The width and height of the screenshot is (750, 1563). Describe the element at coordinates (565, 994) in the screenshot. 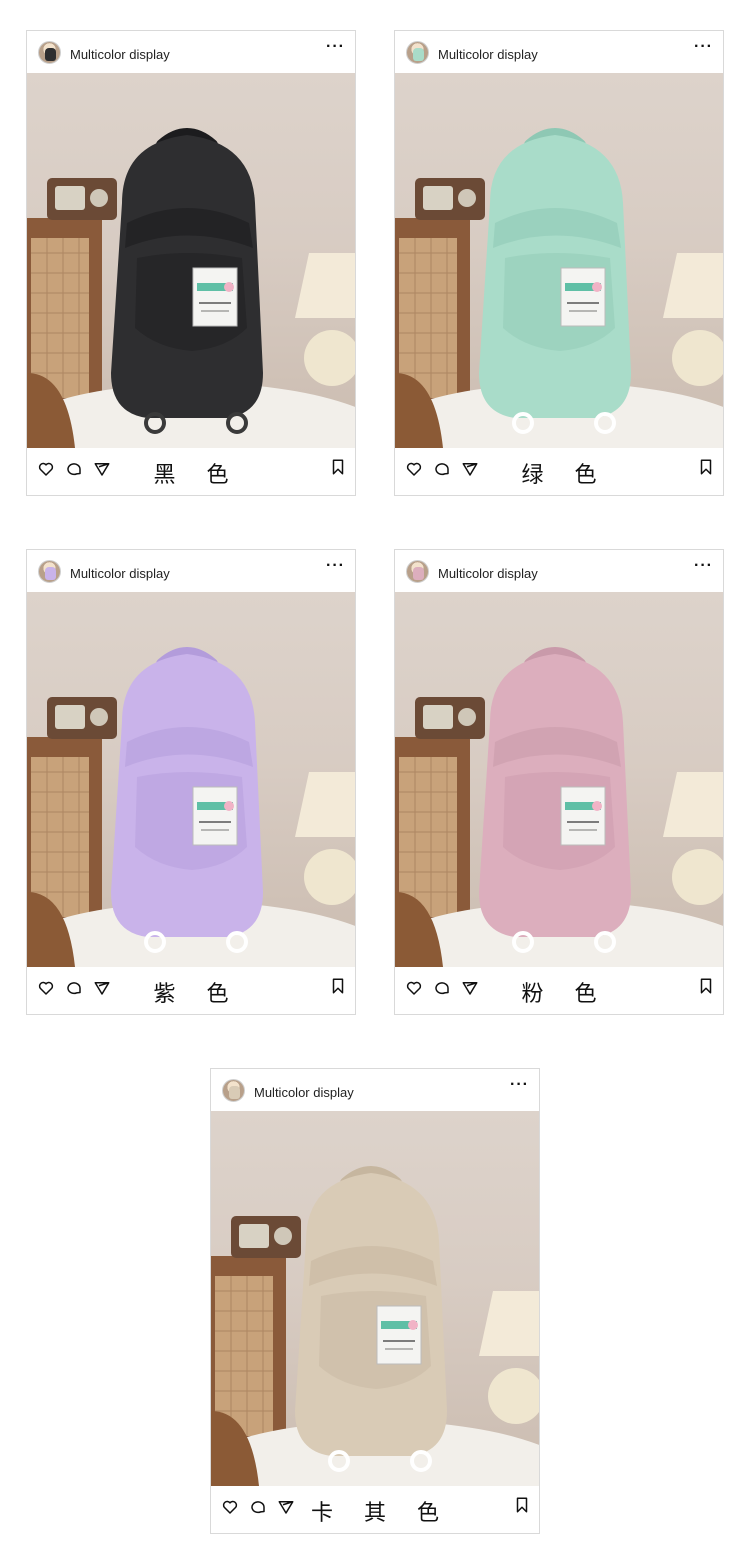

I see `color-name-label: 粉 色` at that location.